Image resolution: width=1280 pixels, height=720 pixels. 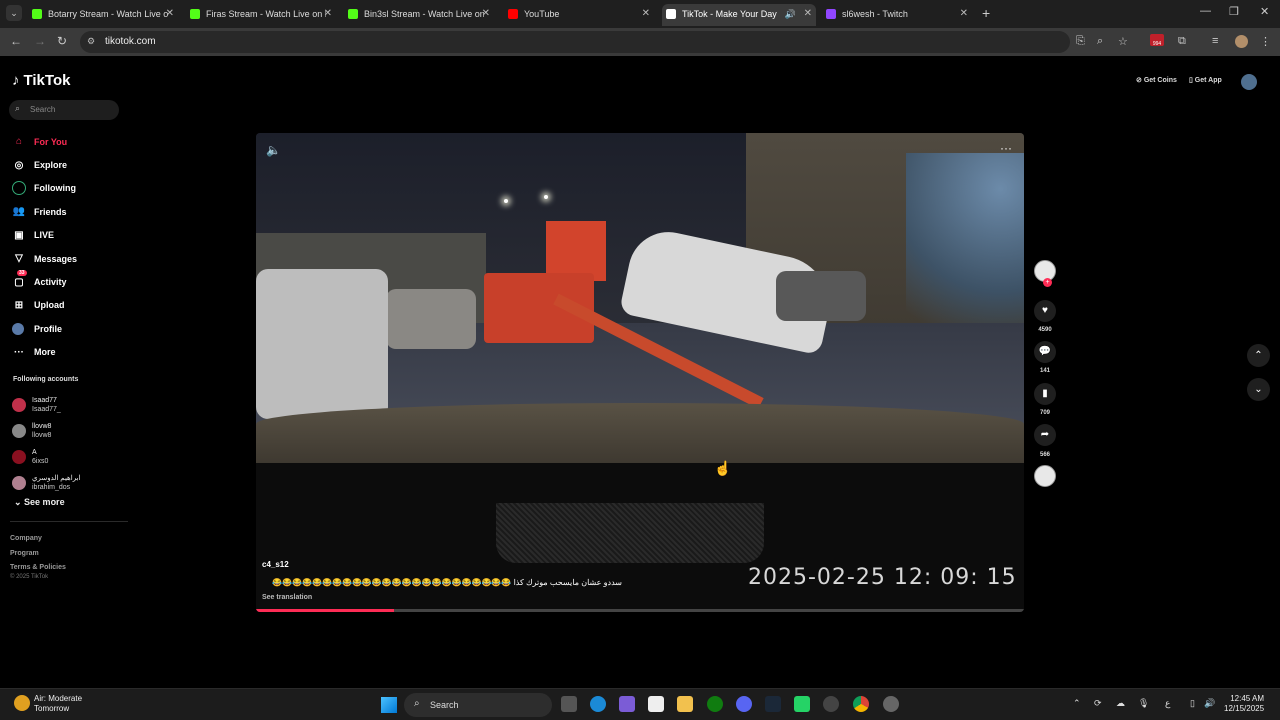 What do you see at coordinates (1045, 394) in the screenshot?
I see `save-button: ▮` at bounding box center [1045, 394].